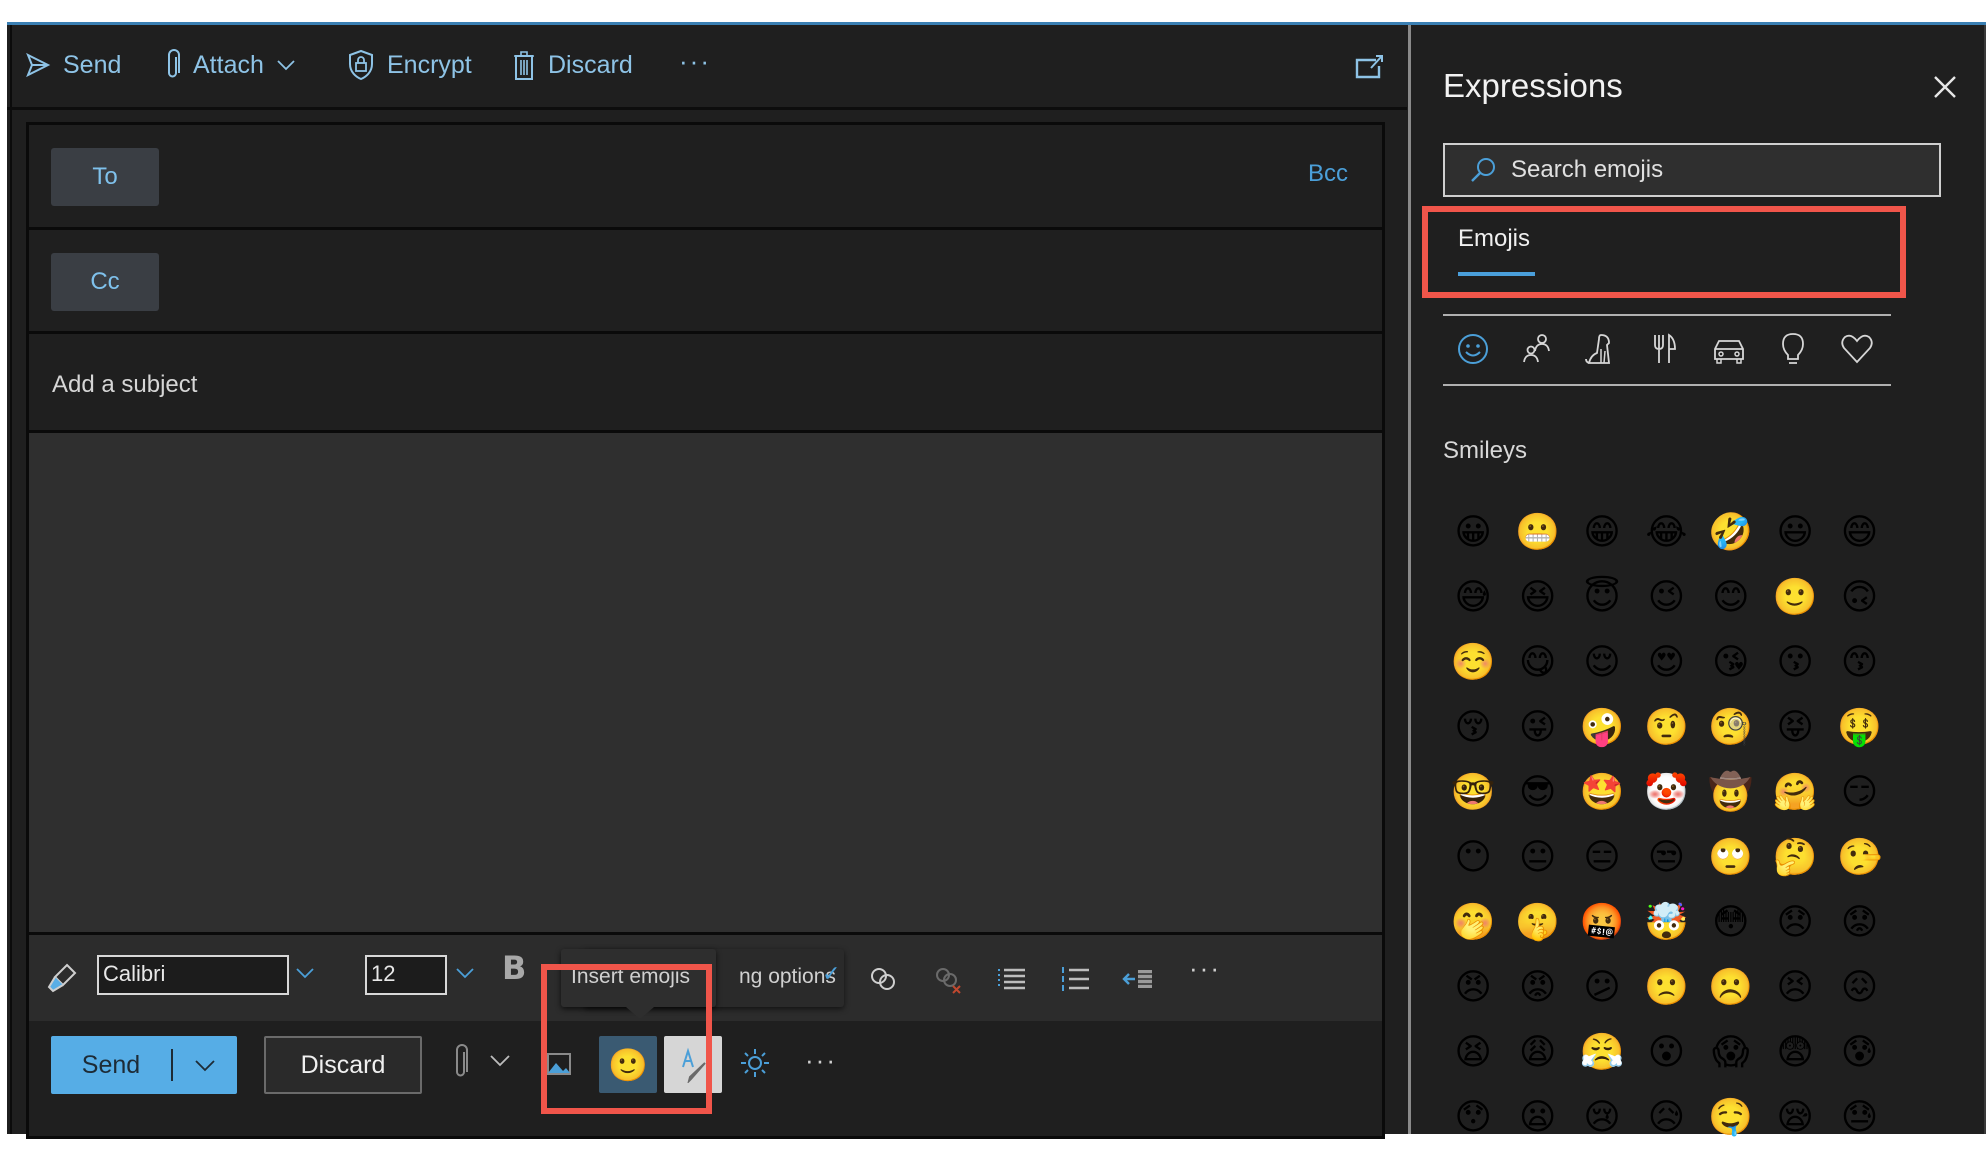  What do you see at coordinates (305, 973) in the screenshot?
I see `font-name-chevron-icon` at bounding box center [305, 973].